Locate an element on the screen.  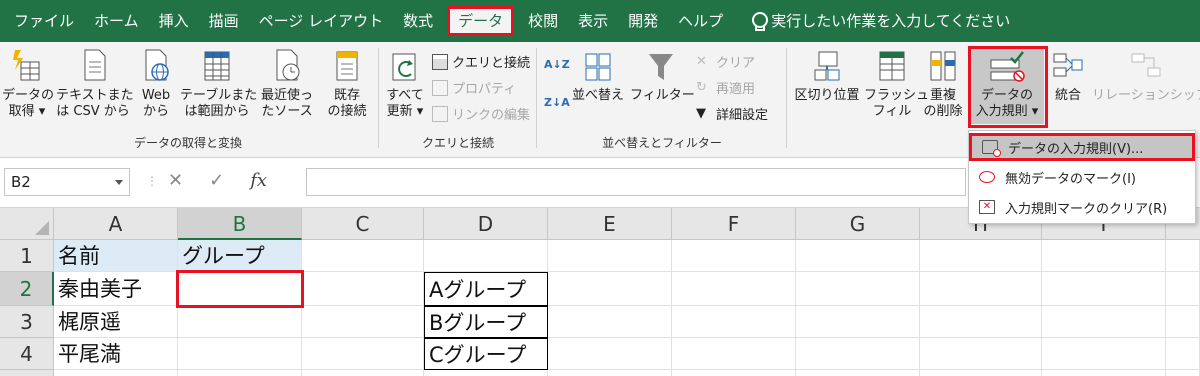
tab-review: 校閲 is located at coordinates (543, 21).